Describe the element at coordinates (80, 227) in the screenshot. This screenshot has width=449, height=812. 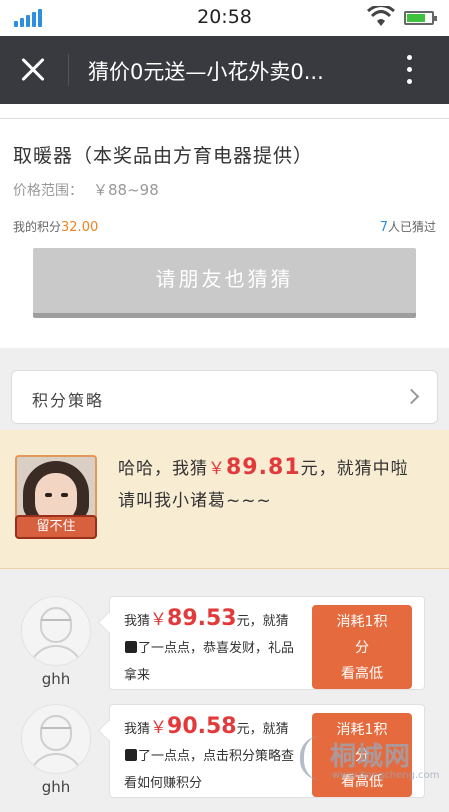
I see `points-value: 32.00` at that location.